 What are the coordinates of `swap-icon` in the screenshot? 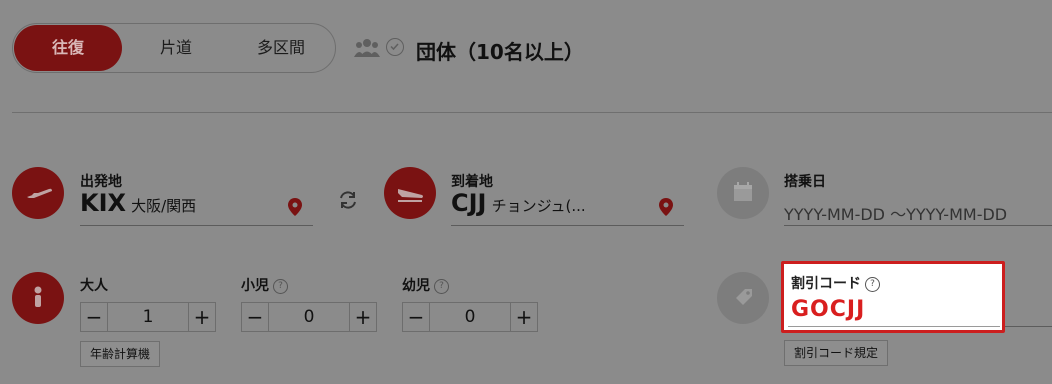 It's located at (348, 200).